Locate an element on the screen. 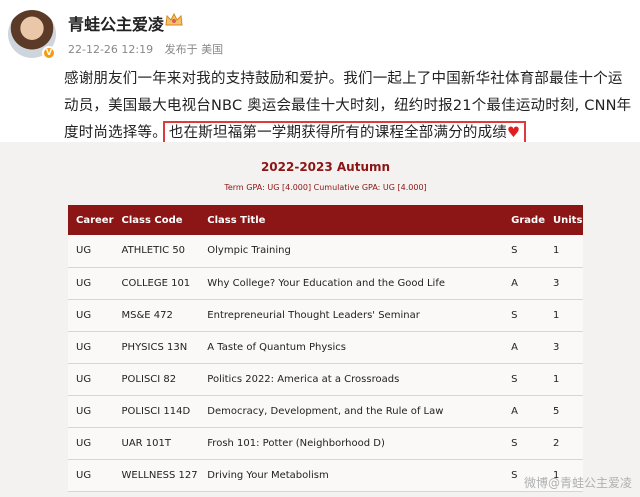 The width and height of the screenshot is (640, 497). cell-class-code: MS&E 472 is located at coordinates (156, 315).